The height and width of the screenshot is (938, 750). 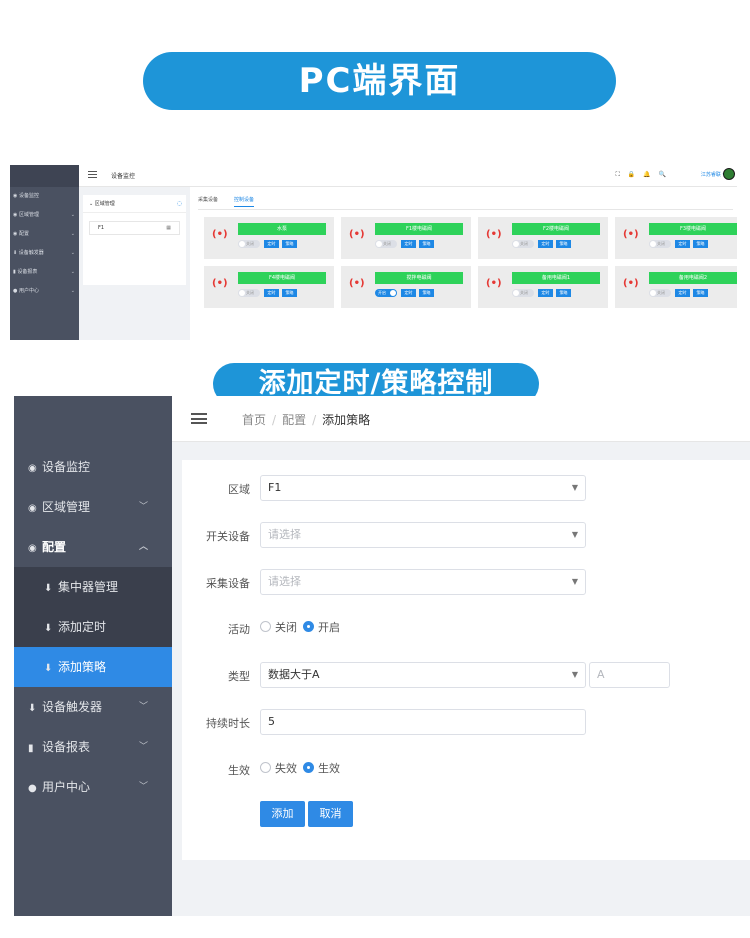 I want to click on settings-icon: ◌, so click(x=179, y=204).